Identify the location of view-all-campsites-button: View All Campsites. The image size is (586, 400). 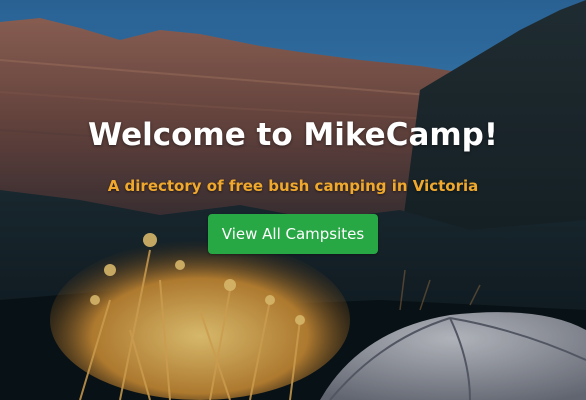
(293, 234).